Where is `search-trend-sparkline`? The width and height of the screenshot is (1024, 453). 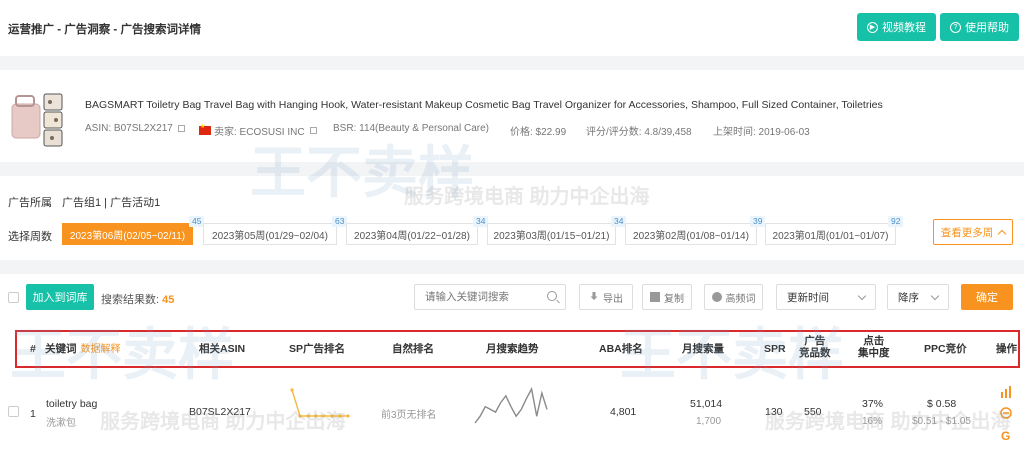
search-trend-sparkline is located at coordinates (511, 406).